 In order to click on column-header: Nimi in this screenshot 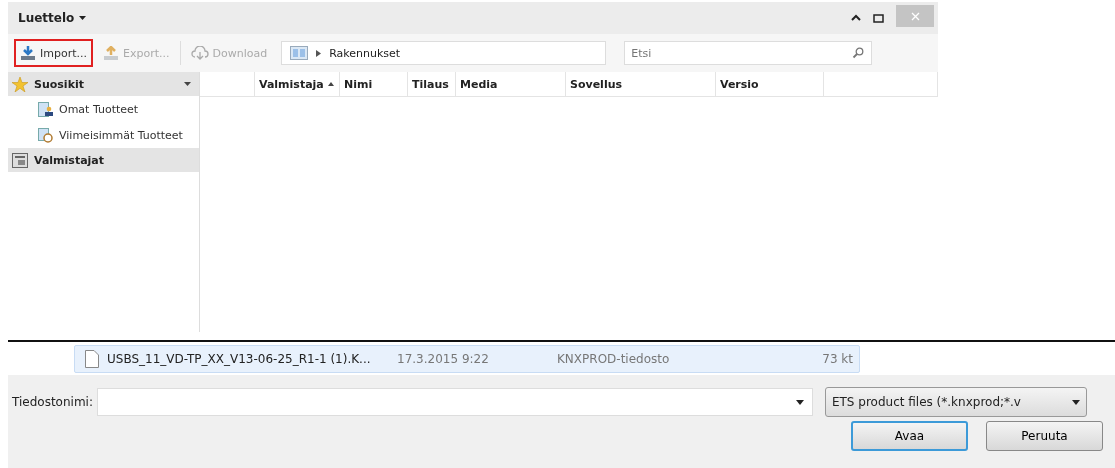, I will do `click(374, 84)`.